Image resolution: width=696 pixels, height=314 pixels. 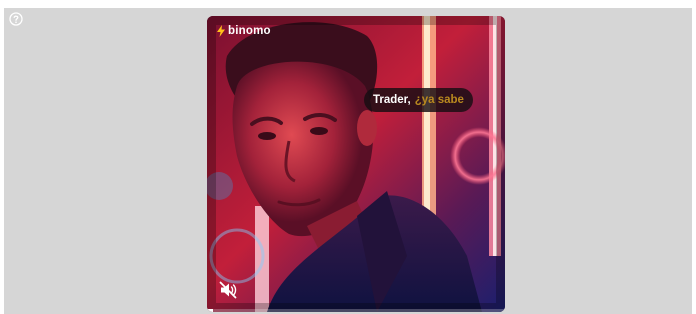 I want to click on speaker-muted-icon, so click(x=228, y=290).